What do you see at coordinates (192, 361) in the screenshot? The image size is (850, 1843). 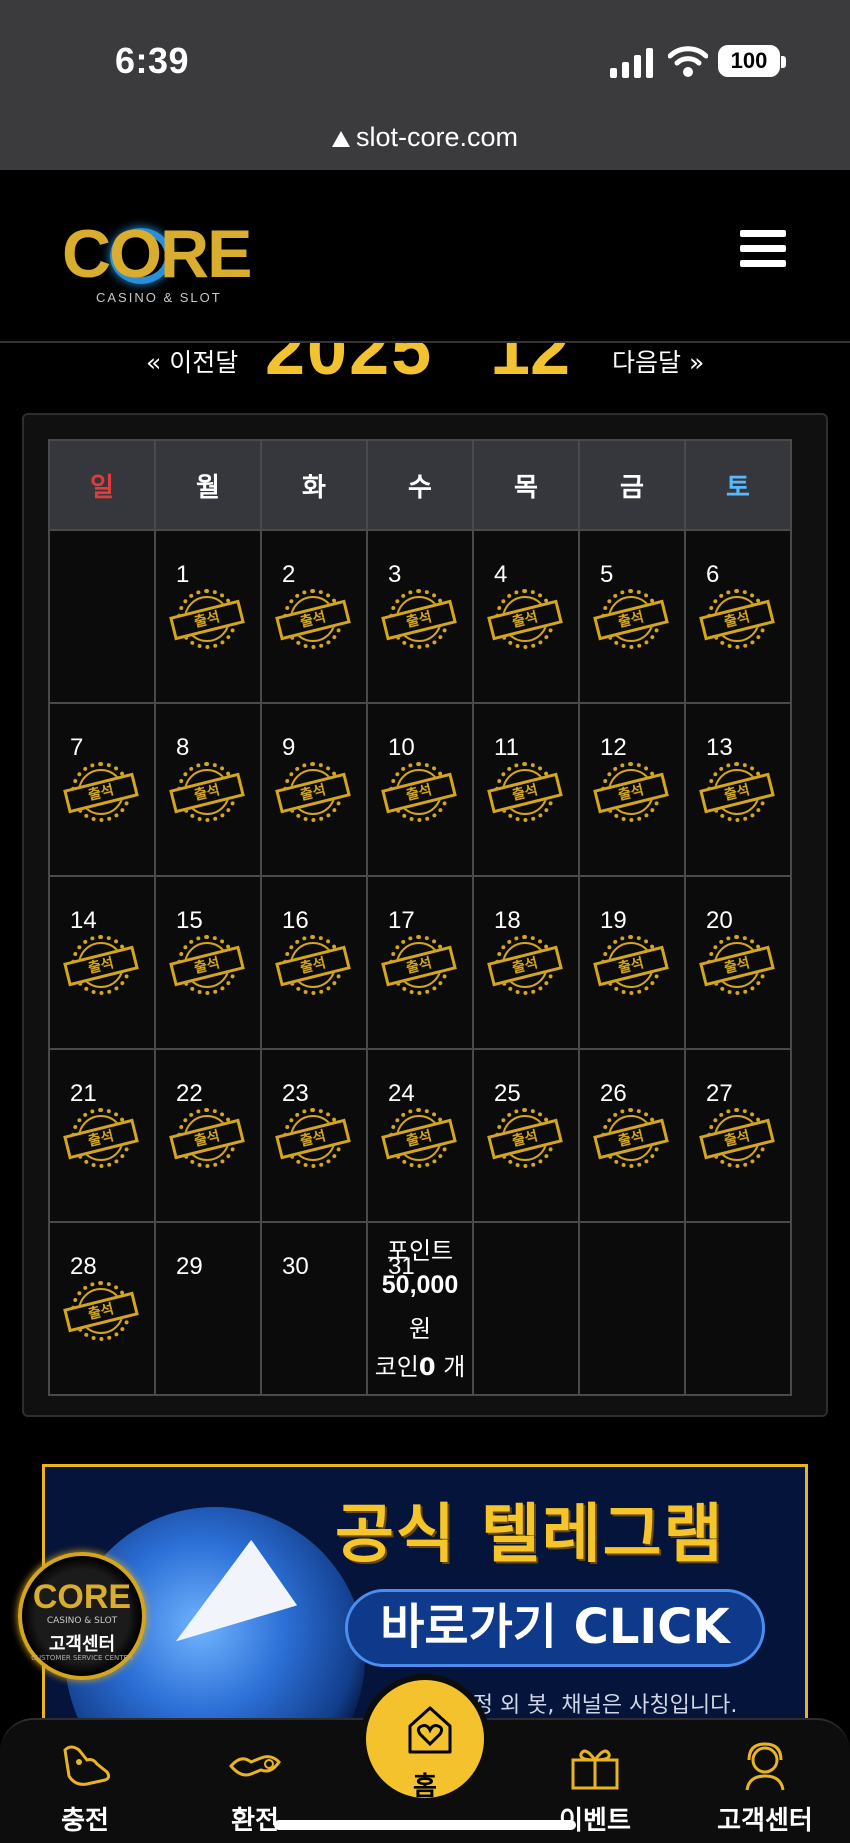 I see `prev-month-link: « 이전달` at bounding box center [192, 361].